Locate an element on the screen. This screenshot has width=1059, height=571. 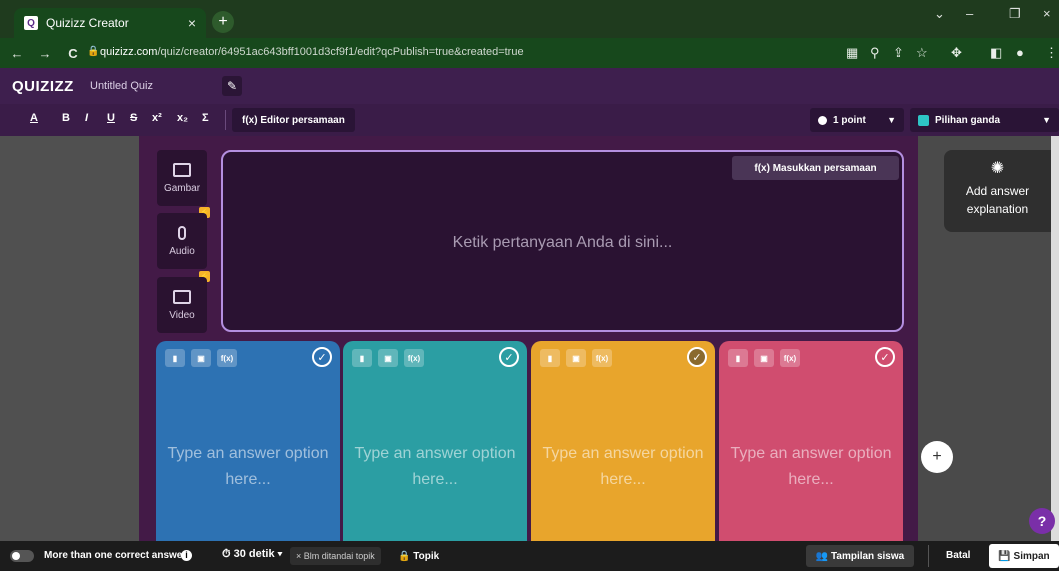
browser-menu-icon: ⋮ is located at coordinates (1051, 53).